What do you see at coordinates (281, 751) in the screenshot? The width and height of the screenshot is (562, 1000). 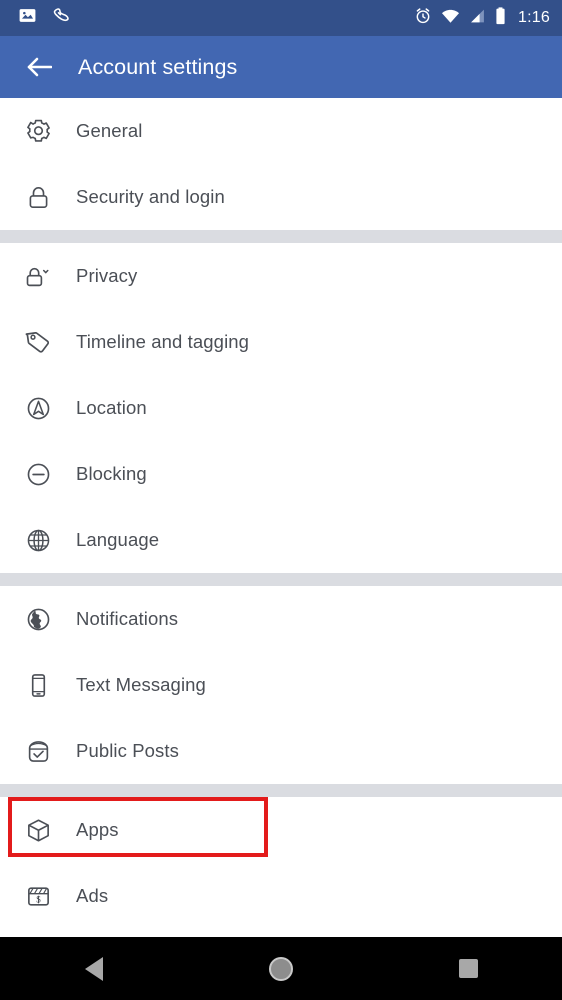 I see `settings-row-public-posts: Public Posts` at bounding box center [281, 751].